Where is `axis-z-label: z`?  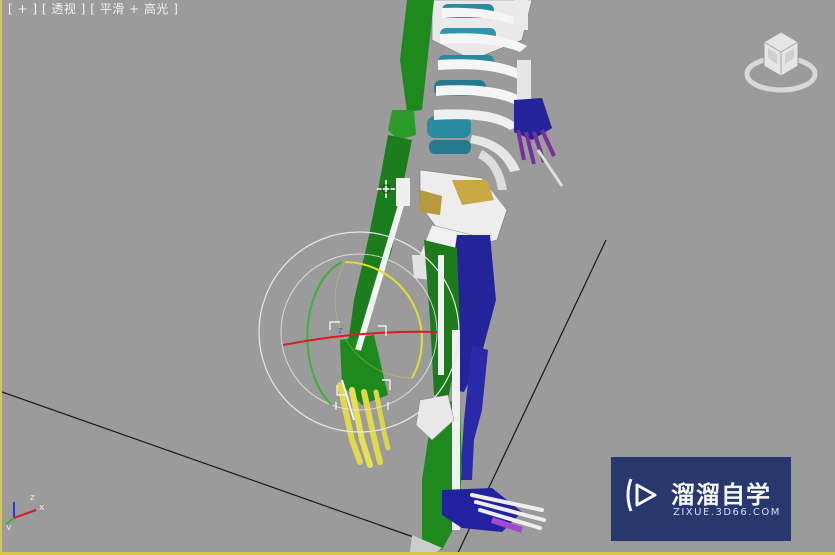 axis-z-label: z is located at coordinates (32, 498).